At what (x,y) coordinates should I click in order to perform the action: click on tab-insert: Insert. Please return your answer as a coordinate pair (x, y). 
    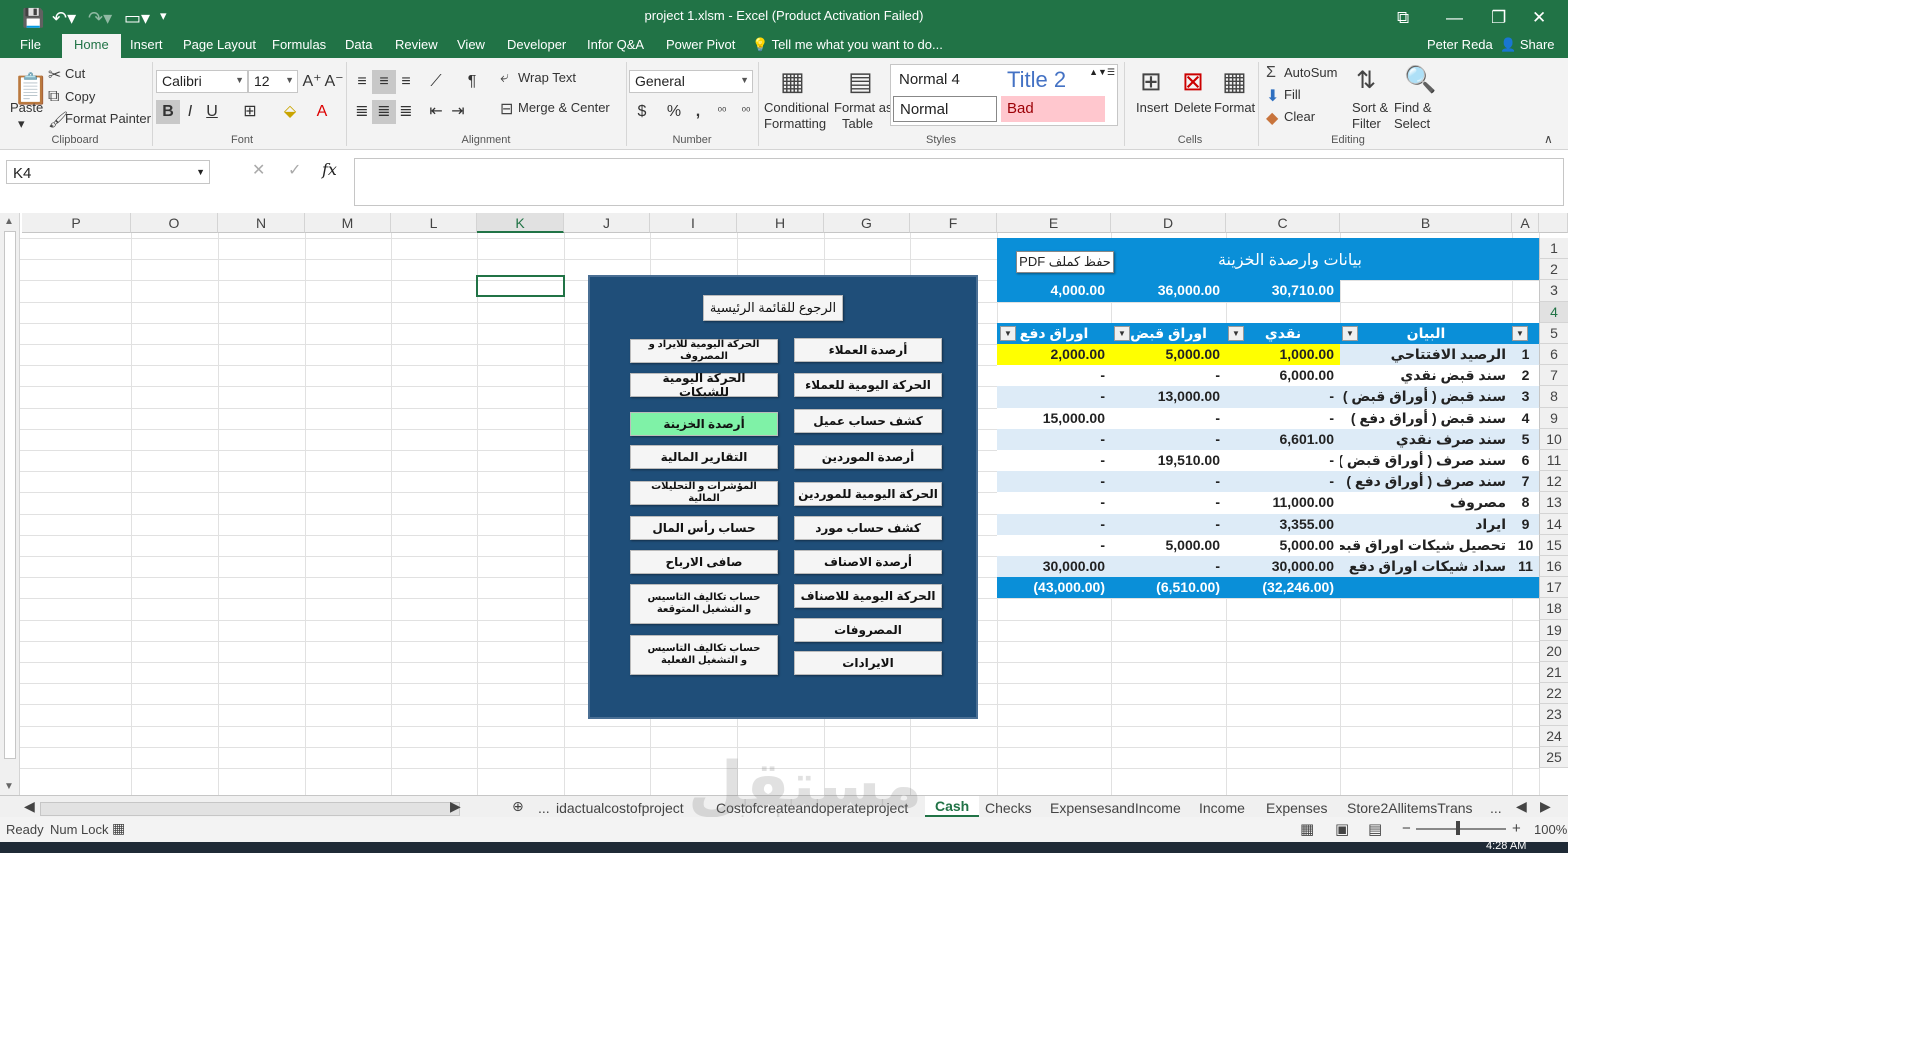
    Looking at the image, I should click on (146, 44).